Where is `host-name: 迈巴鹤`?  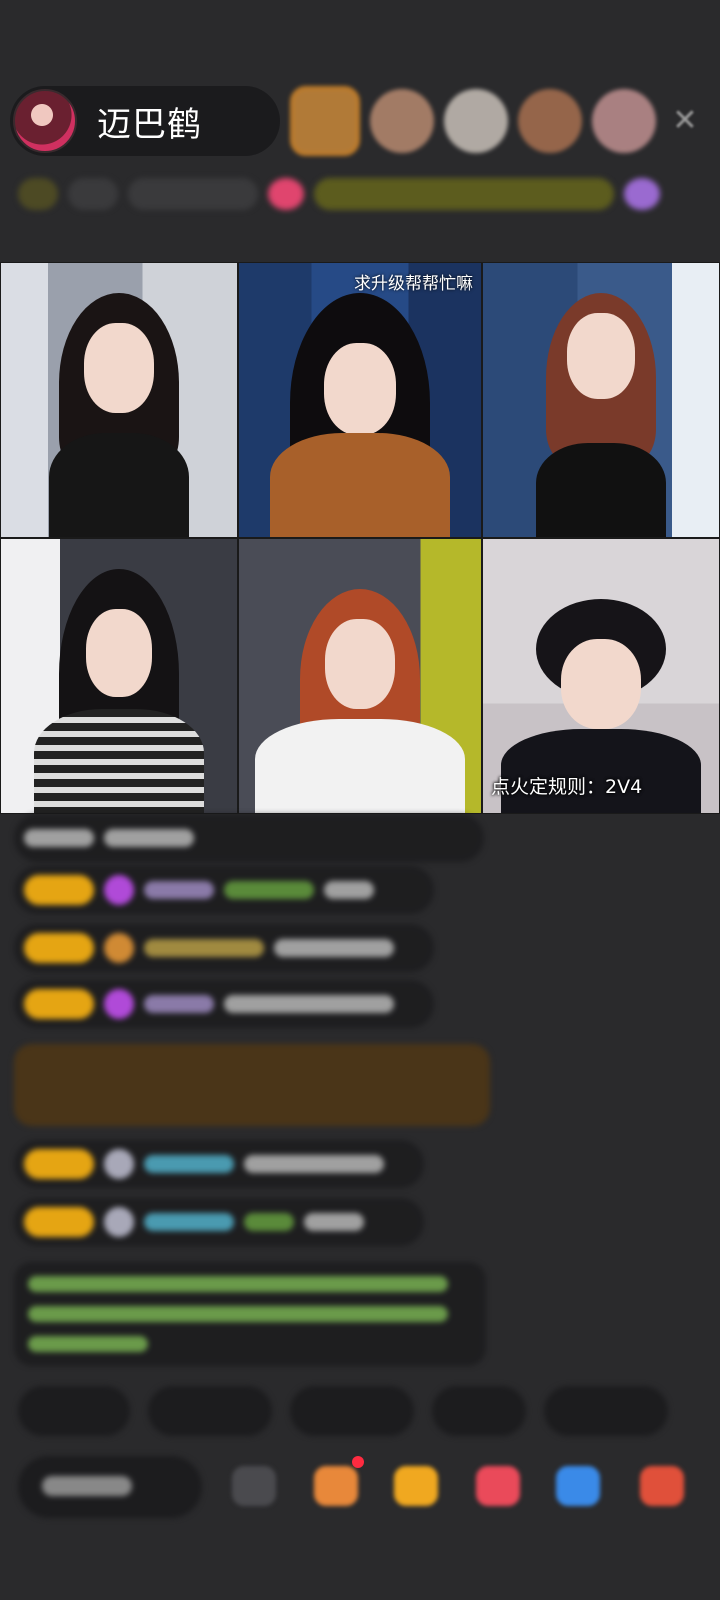
host-name: 迈巴鹤 is located at coordinates (149, 124).